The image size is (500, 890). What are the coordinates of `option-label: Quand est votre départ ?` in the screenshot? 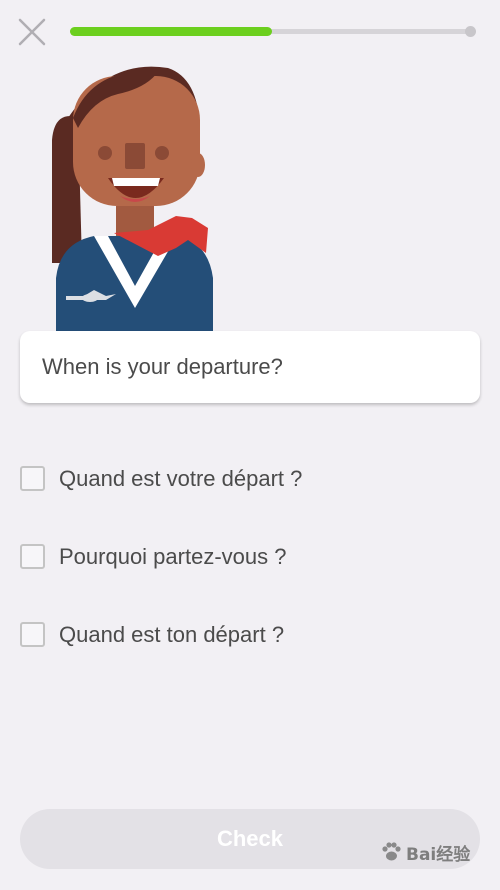 It's located at (181, 478).